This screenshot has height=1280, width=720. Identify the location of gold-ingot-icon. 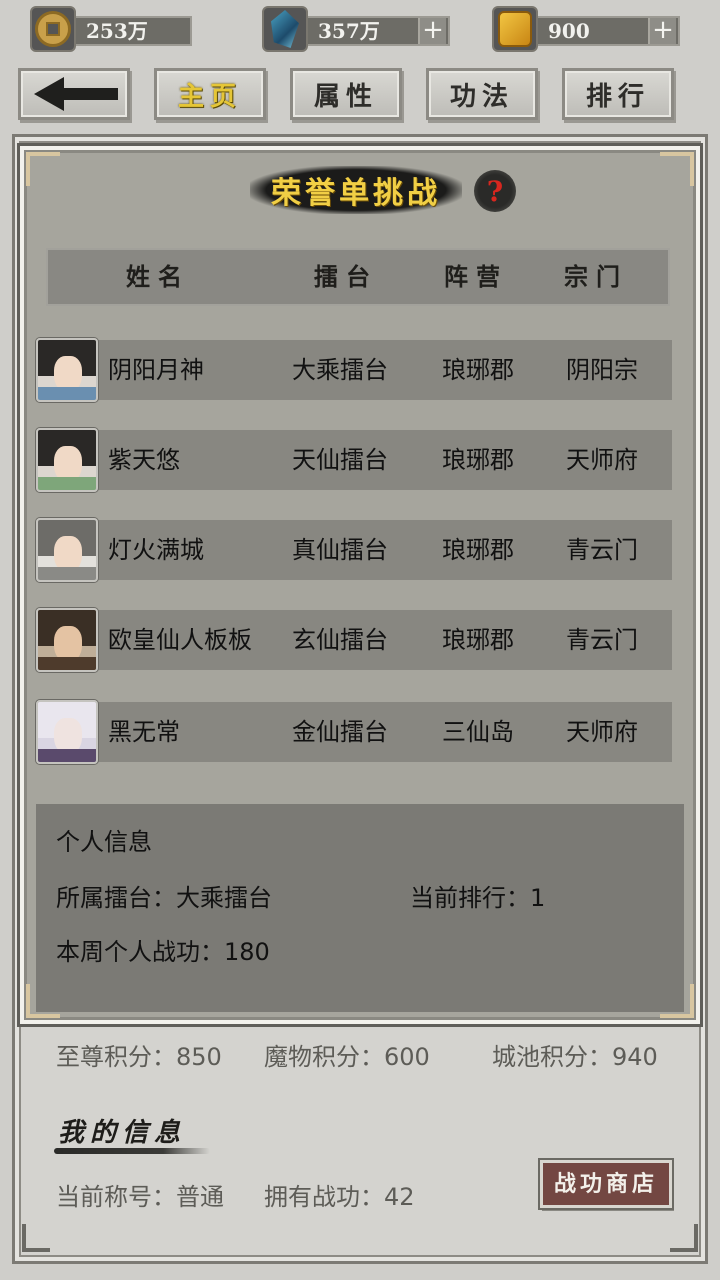
(515, 29).